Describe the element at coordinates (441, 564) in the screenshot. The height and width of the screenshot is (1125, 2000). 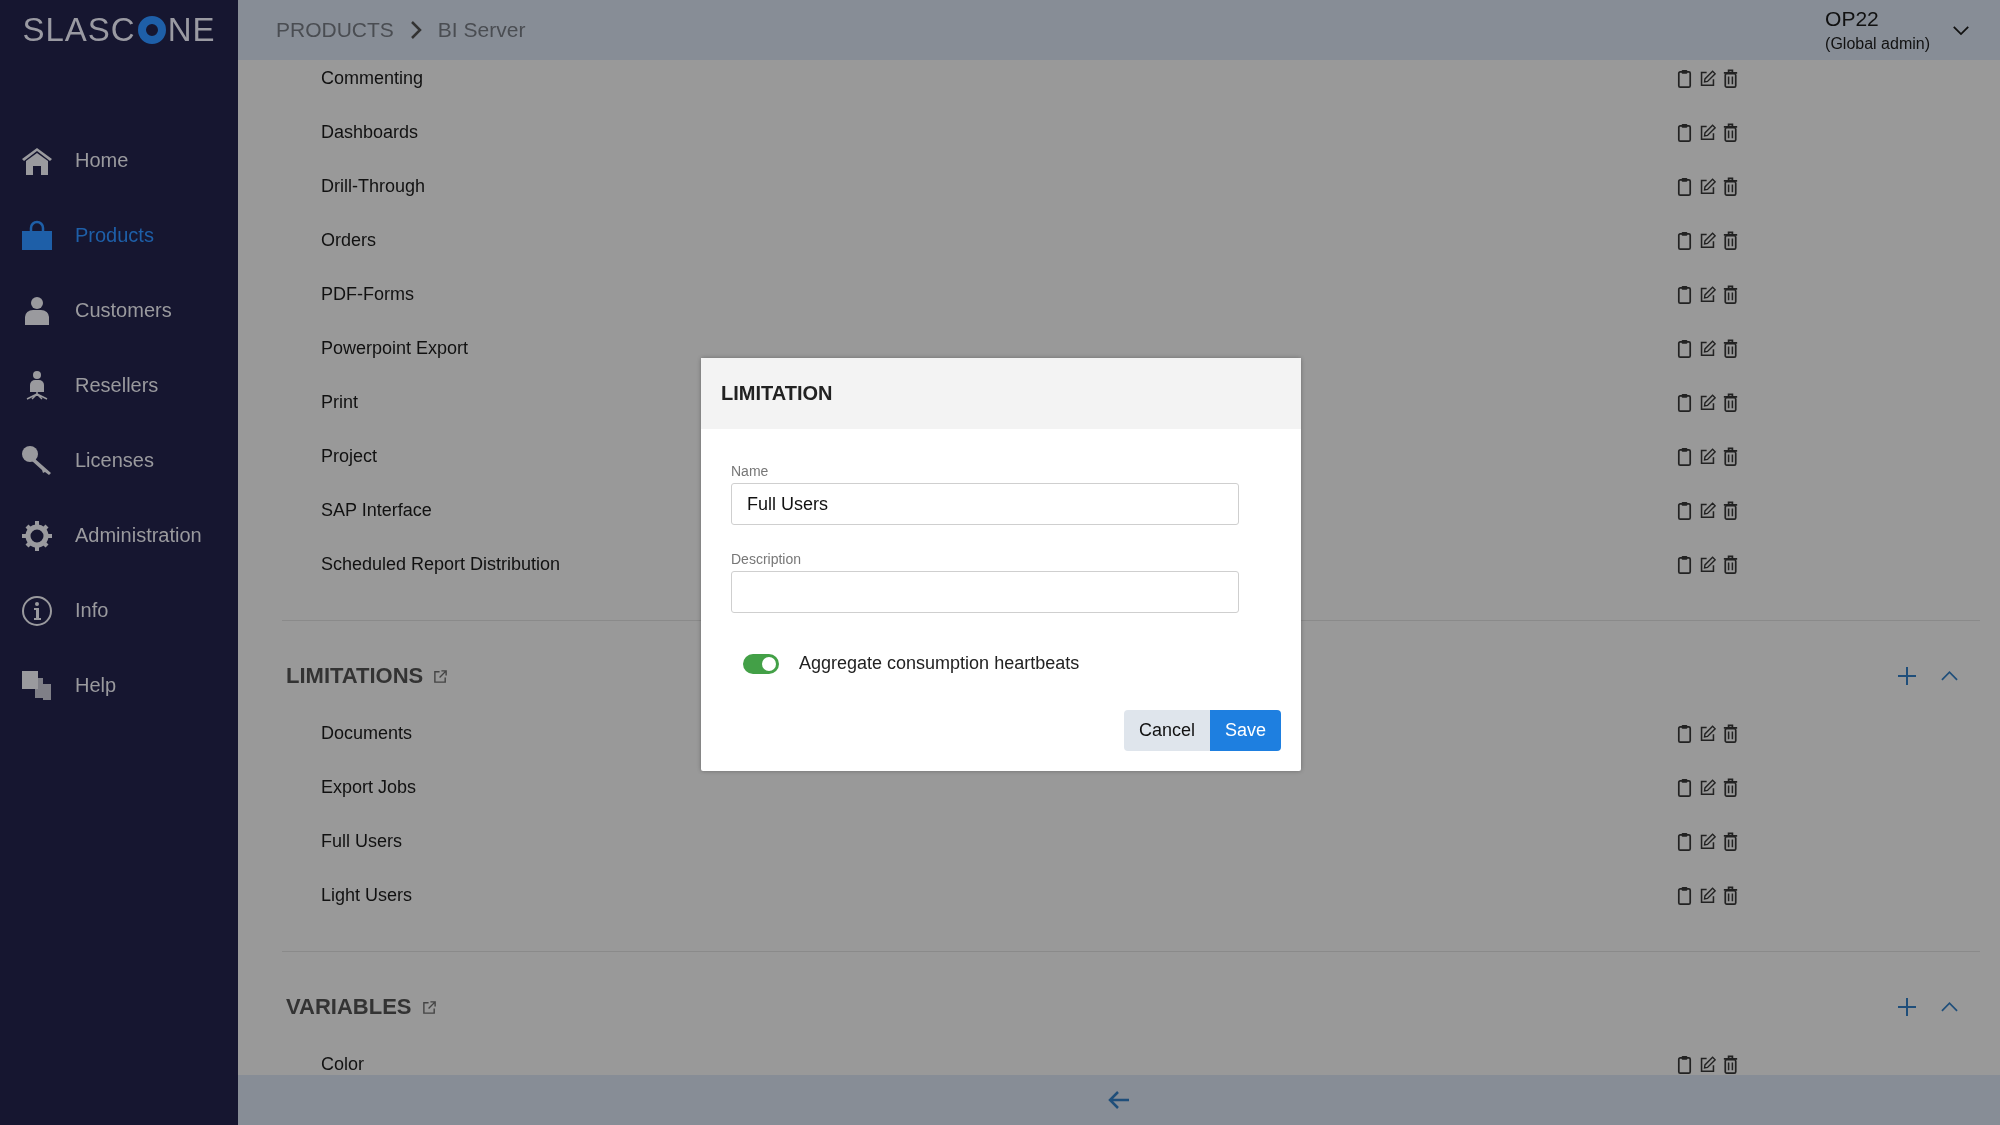
I see `list-item-label: Scheduled Report Distribution` at that location.